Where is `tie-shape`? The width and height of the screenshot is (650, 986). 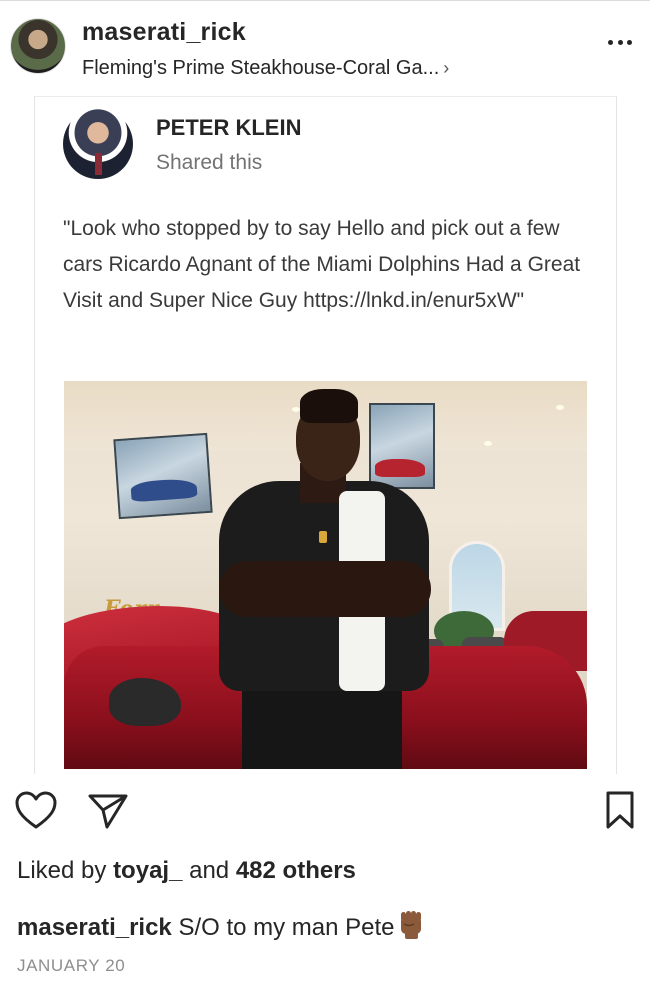 tie-shape is located at coordinates (98, 164).